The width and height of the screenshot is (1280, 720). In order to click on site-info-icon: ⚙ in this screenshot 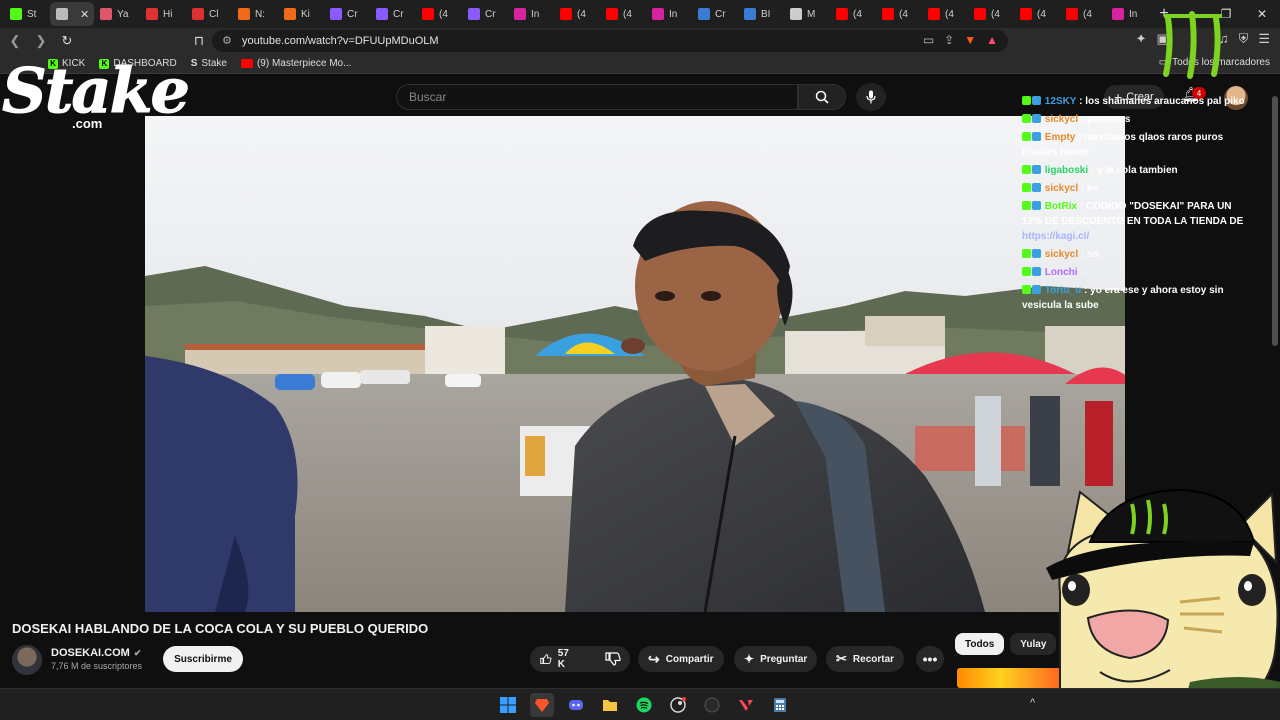, I will do `click(227, 40)`.